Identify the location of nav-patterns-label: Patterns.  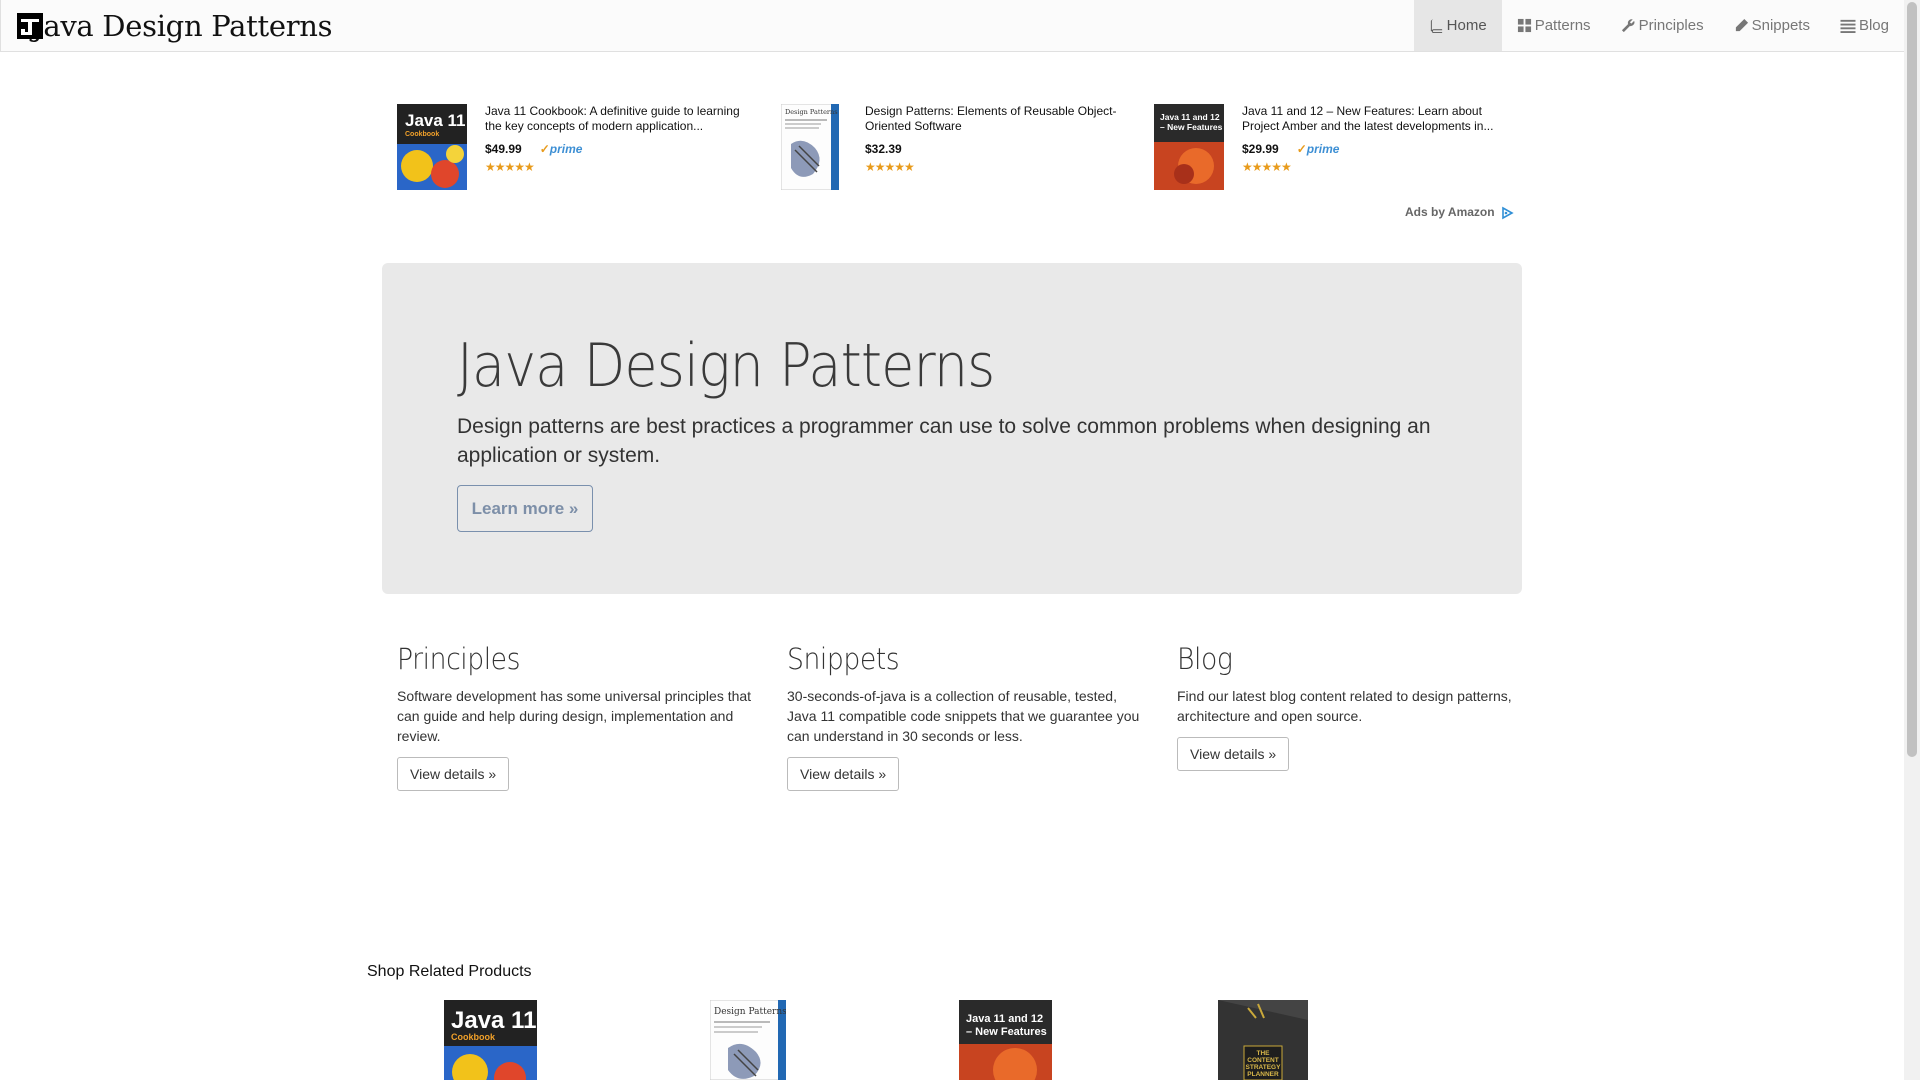
(1562, 25).